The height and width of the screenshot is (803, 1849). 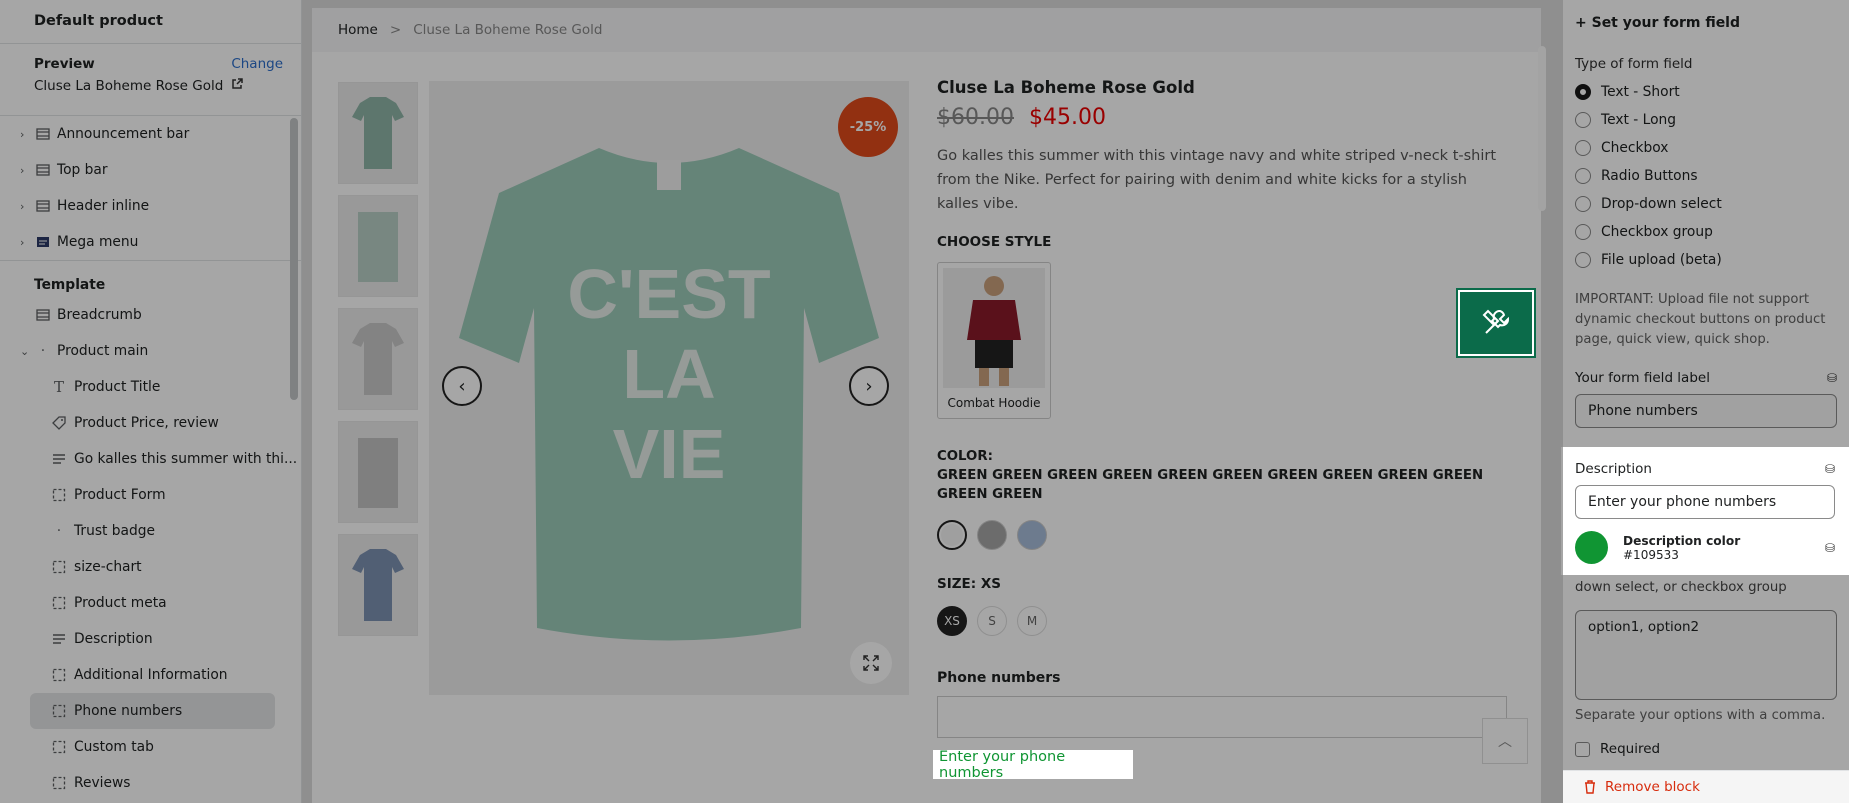 What do you see at coordinates (1222, 717) in the screenshot?
I see `phone-input` at bounding box center [1222, 717].